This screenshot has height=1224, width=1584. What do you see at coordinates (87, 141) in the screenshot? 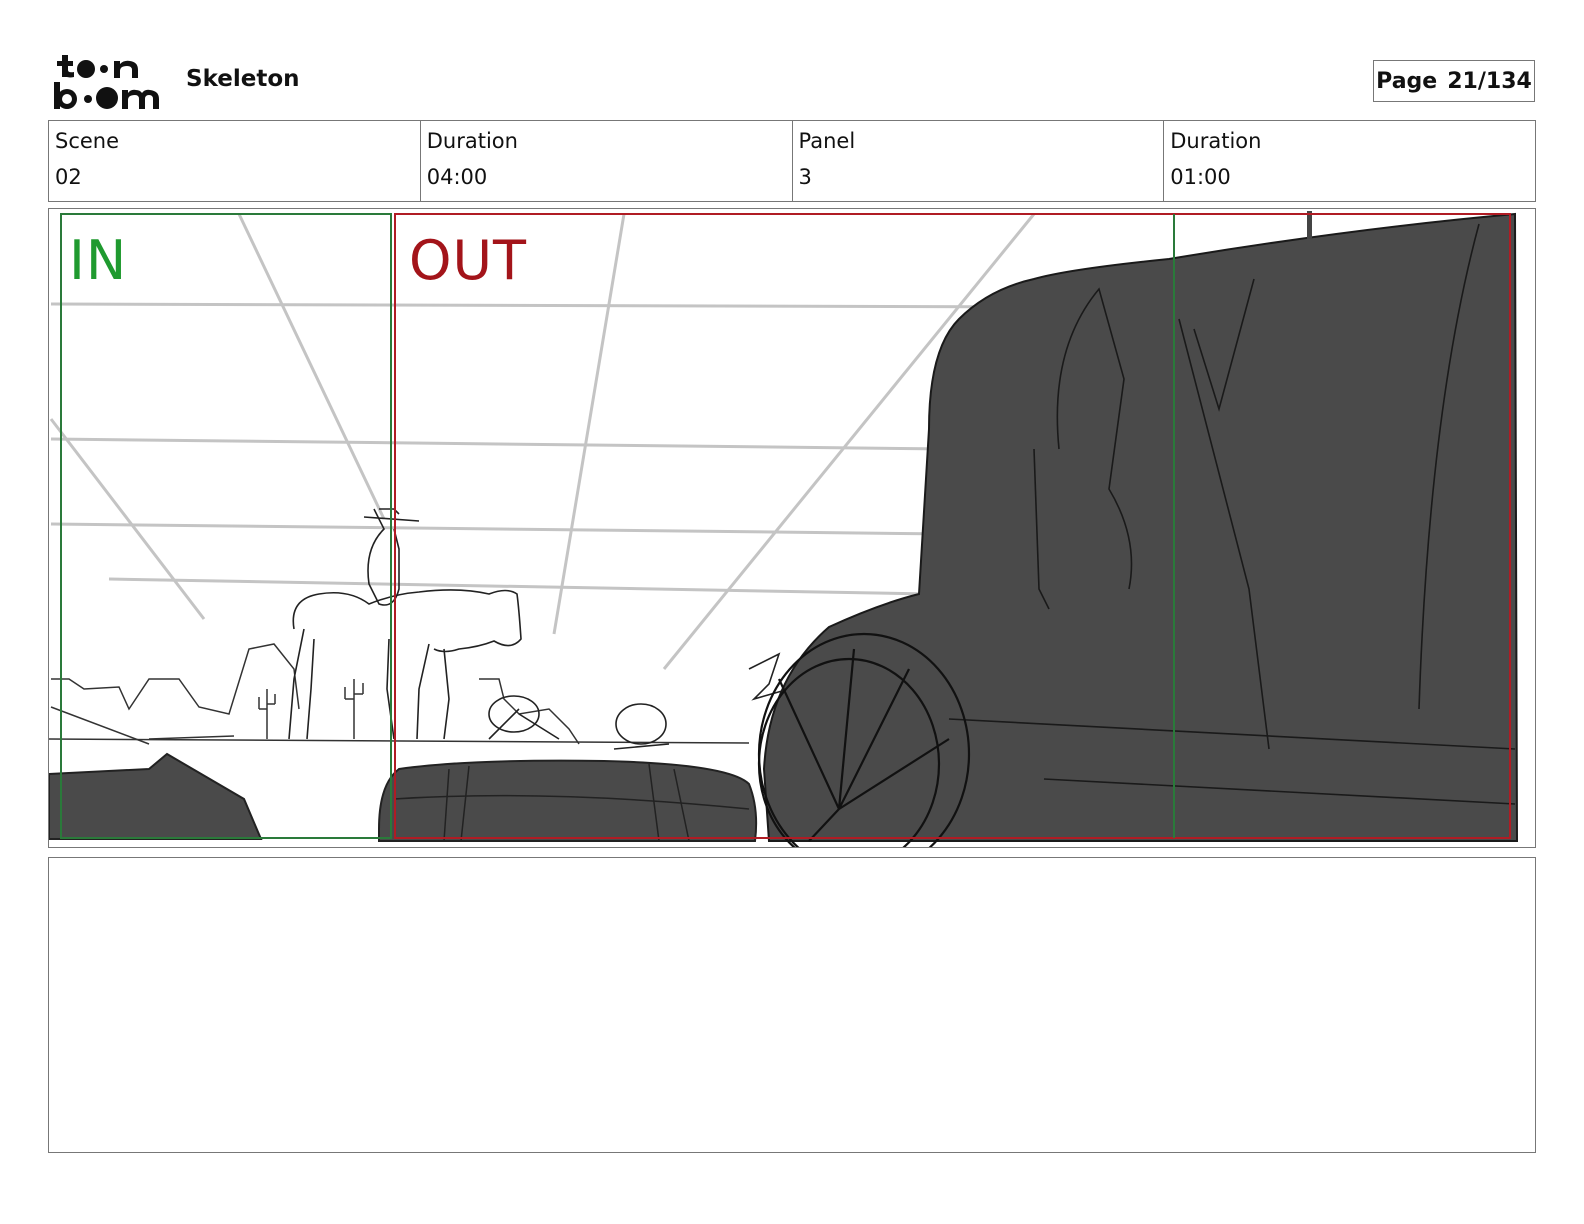
I see `scene-label: Scene` at bounding box center [87, 141].